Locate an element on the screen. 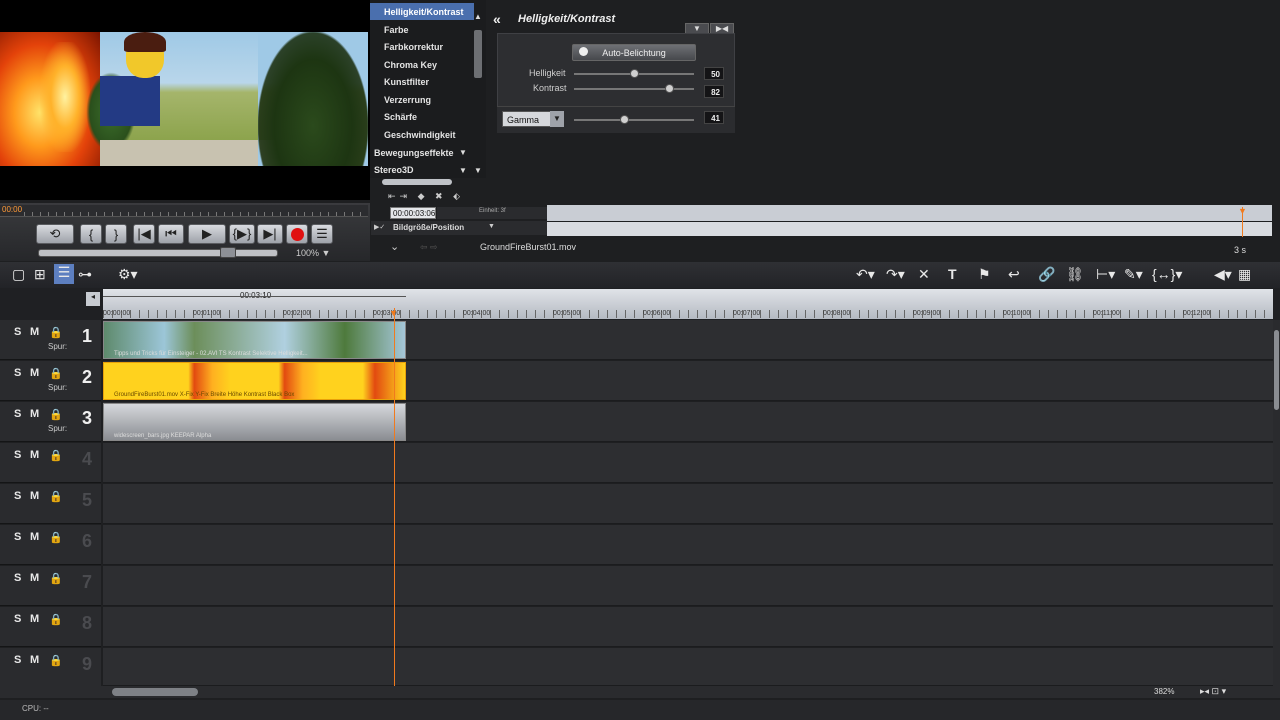 This screenshot has width=1280, height=720. collapse-panel-icon: « is located at coordinates (497, 19).